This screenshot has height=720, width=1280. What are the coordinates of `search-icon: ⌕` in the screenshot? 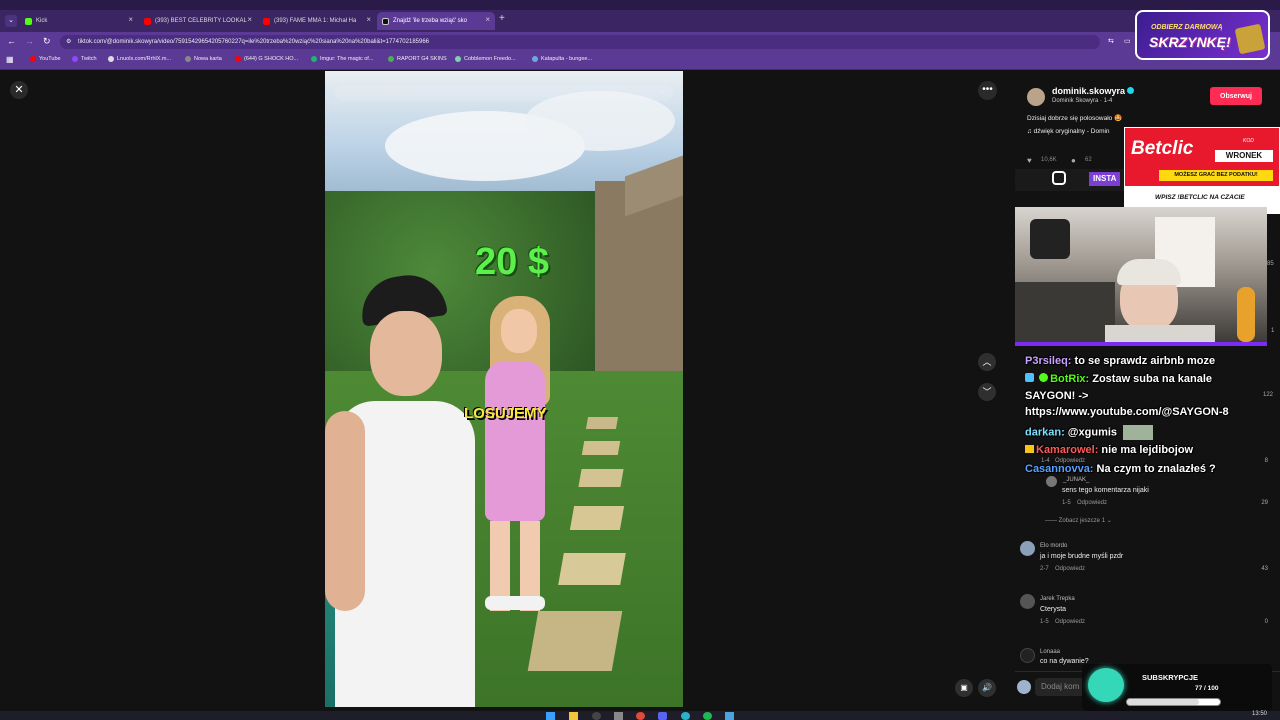 It's located at (663, 92).